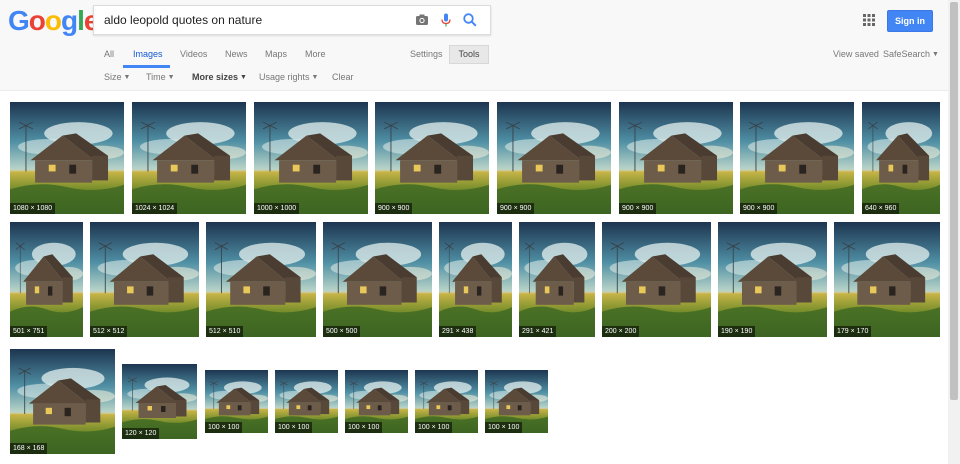  Describe the element at coordinates (156, 77) in the screenshot. I see `filter-label: Time` at that location.